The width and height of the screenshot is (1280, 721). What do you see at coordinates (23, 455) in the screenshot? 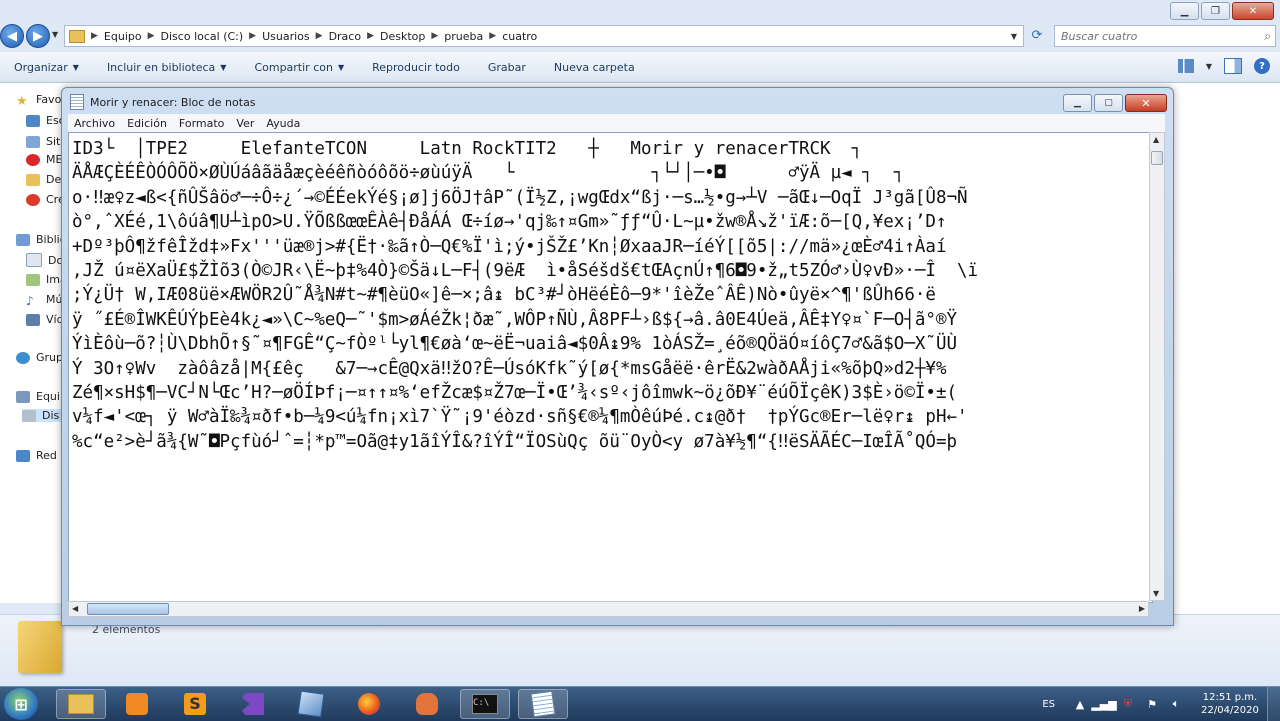
I see `network-icon` at bounding box center [23, 455].